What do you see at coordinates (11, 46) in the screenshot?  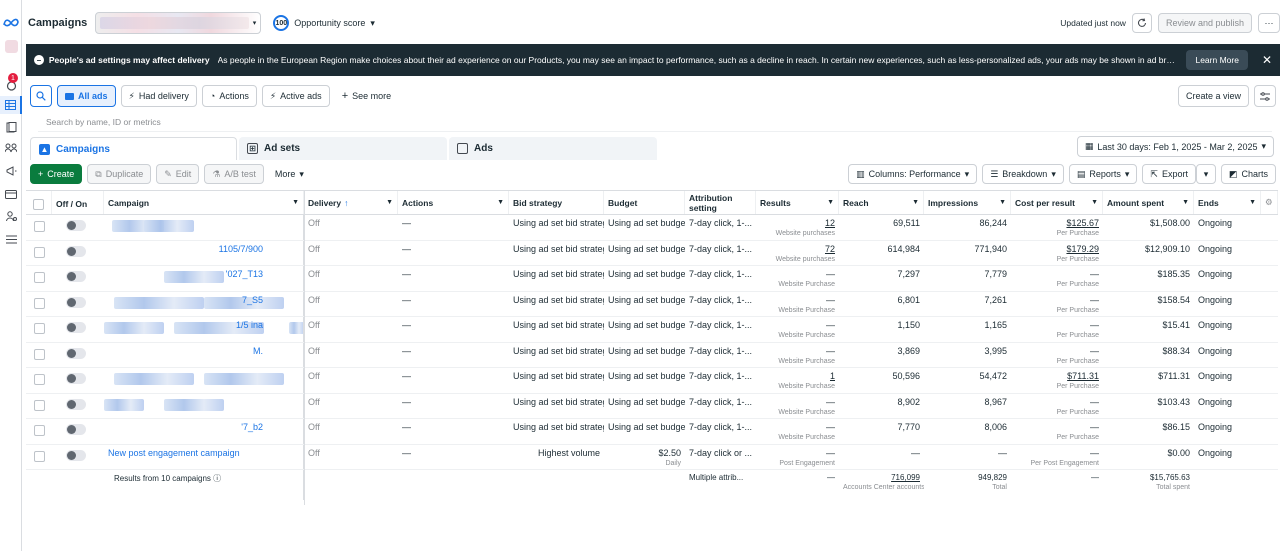 I see `account-avatar-icon` at bounding box center [11, 46].